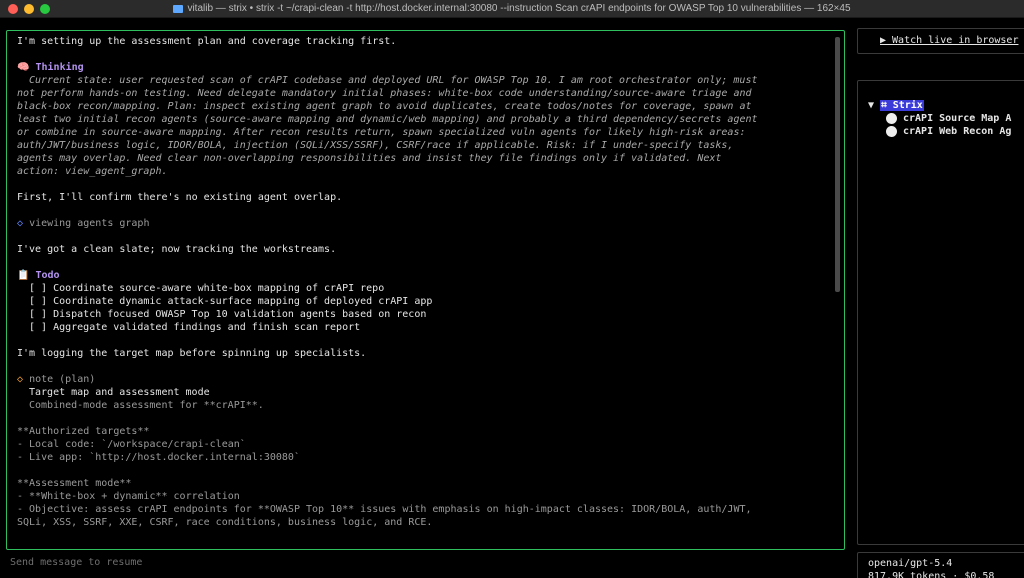 Image resolution: width=1024 pixels, height=578 pixels. I want to click on mode-line: - **White-box + dynamic** correlation, so click(128, 496).